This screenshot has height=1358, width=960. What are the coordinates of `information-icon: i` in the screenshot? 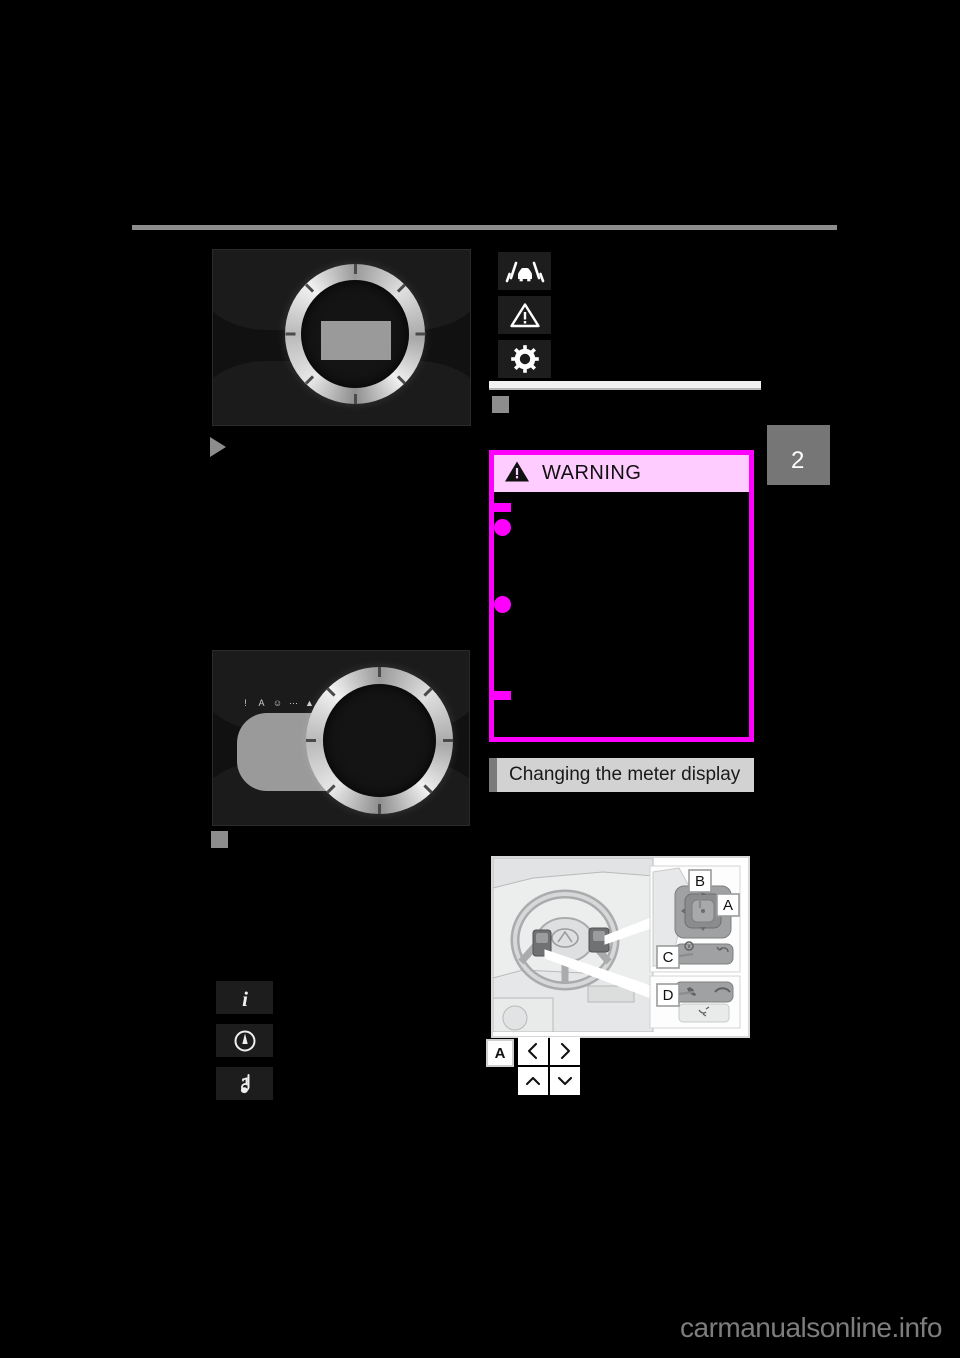 It's located at (245, 998).